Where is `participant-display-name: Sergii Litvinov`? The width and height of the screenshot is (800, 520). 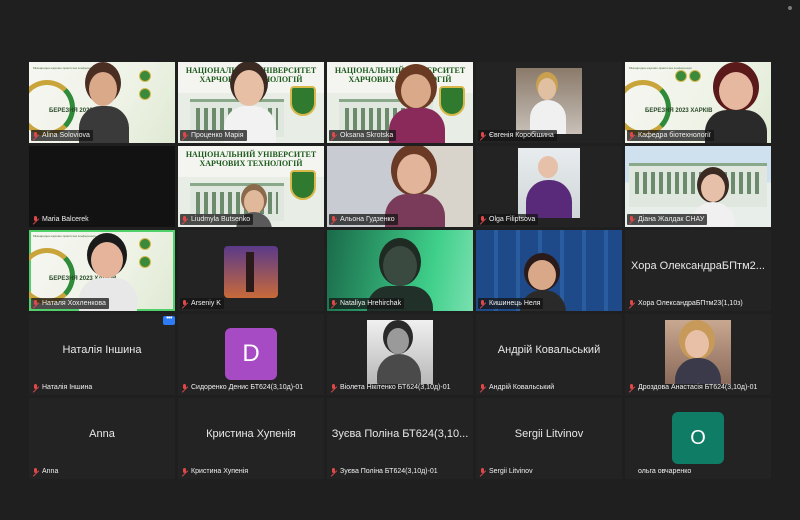
participant-display-name: Sergii Litvinov is located at coordinates (549, 434).